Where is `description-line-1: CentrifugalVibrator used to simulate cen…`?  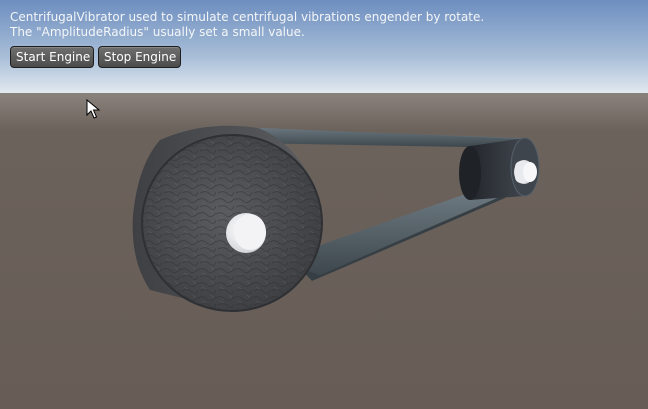 description-line-1: CentrifugalVibrator used to simulate cen… is located at coordinates (247, 17).